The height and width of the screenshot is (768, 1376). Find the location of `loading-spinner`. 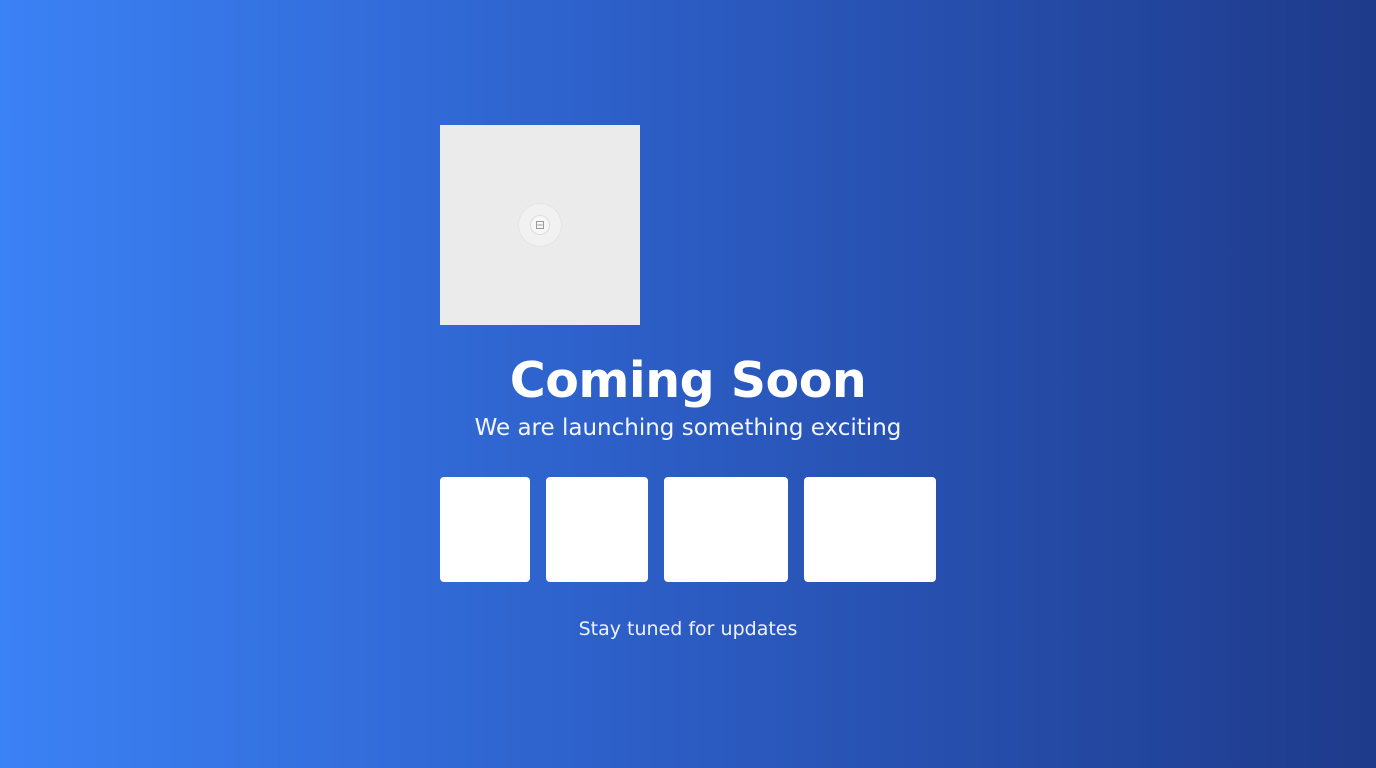

loading-spinner is located at coordinates (540, 225).